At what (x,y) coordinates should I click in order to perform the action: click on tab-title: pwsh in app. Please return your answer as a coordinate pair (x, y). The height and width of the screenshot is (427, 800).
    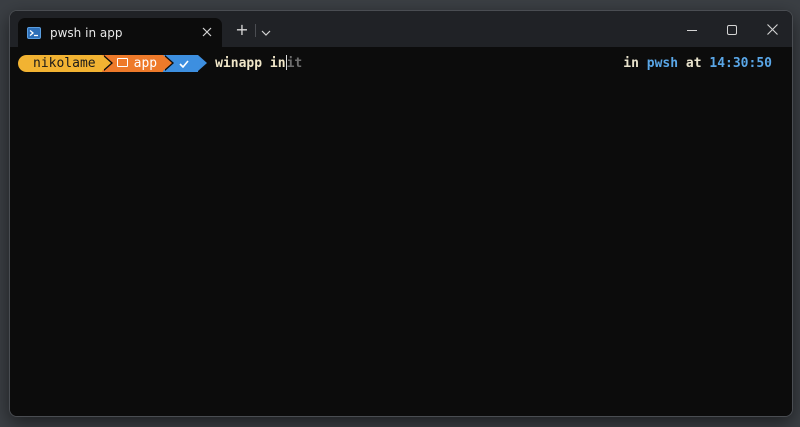
    Looking at the image, I should click on (86, 32).